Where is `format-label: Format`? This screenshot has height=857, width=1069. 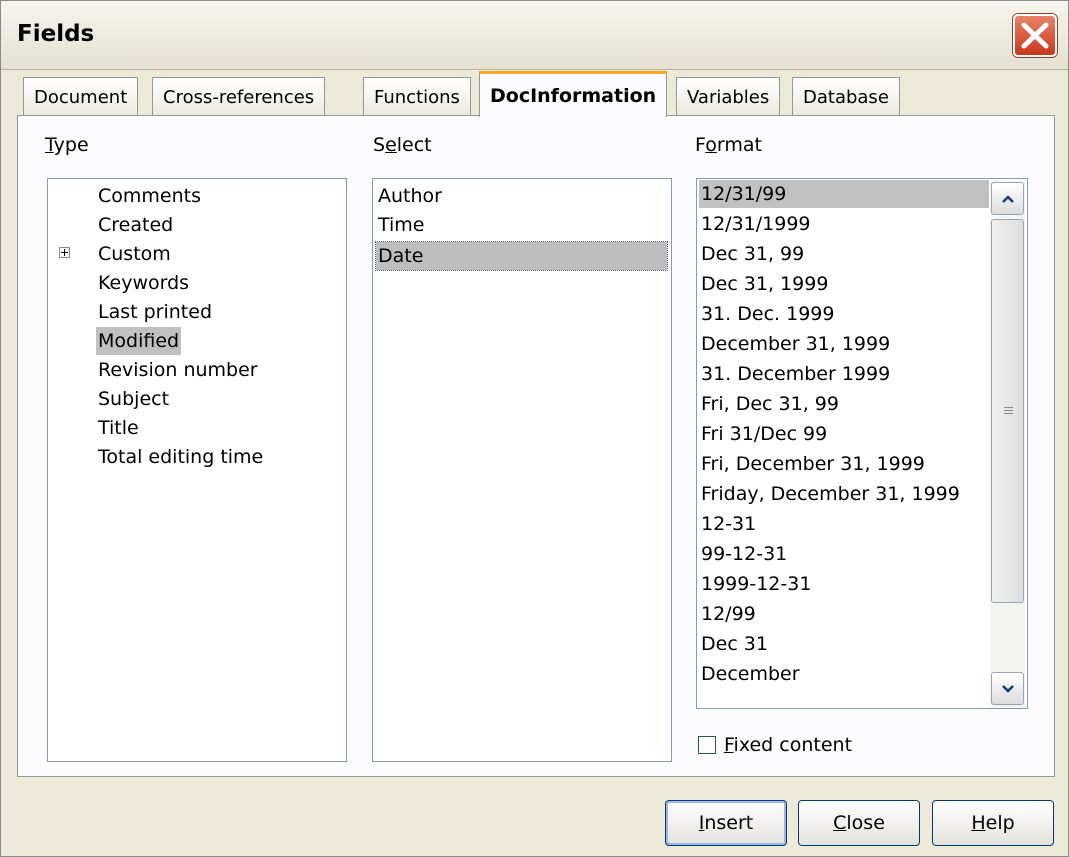 format-label: Format is located at coordinates (728, 145).